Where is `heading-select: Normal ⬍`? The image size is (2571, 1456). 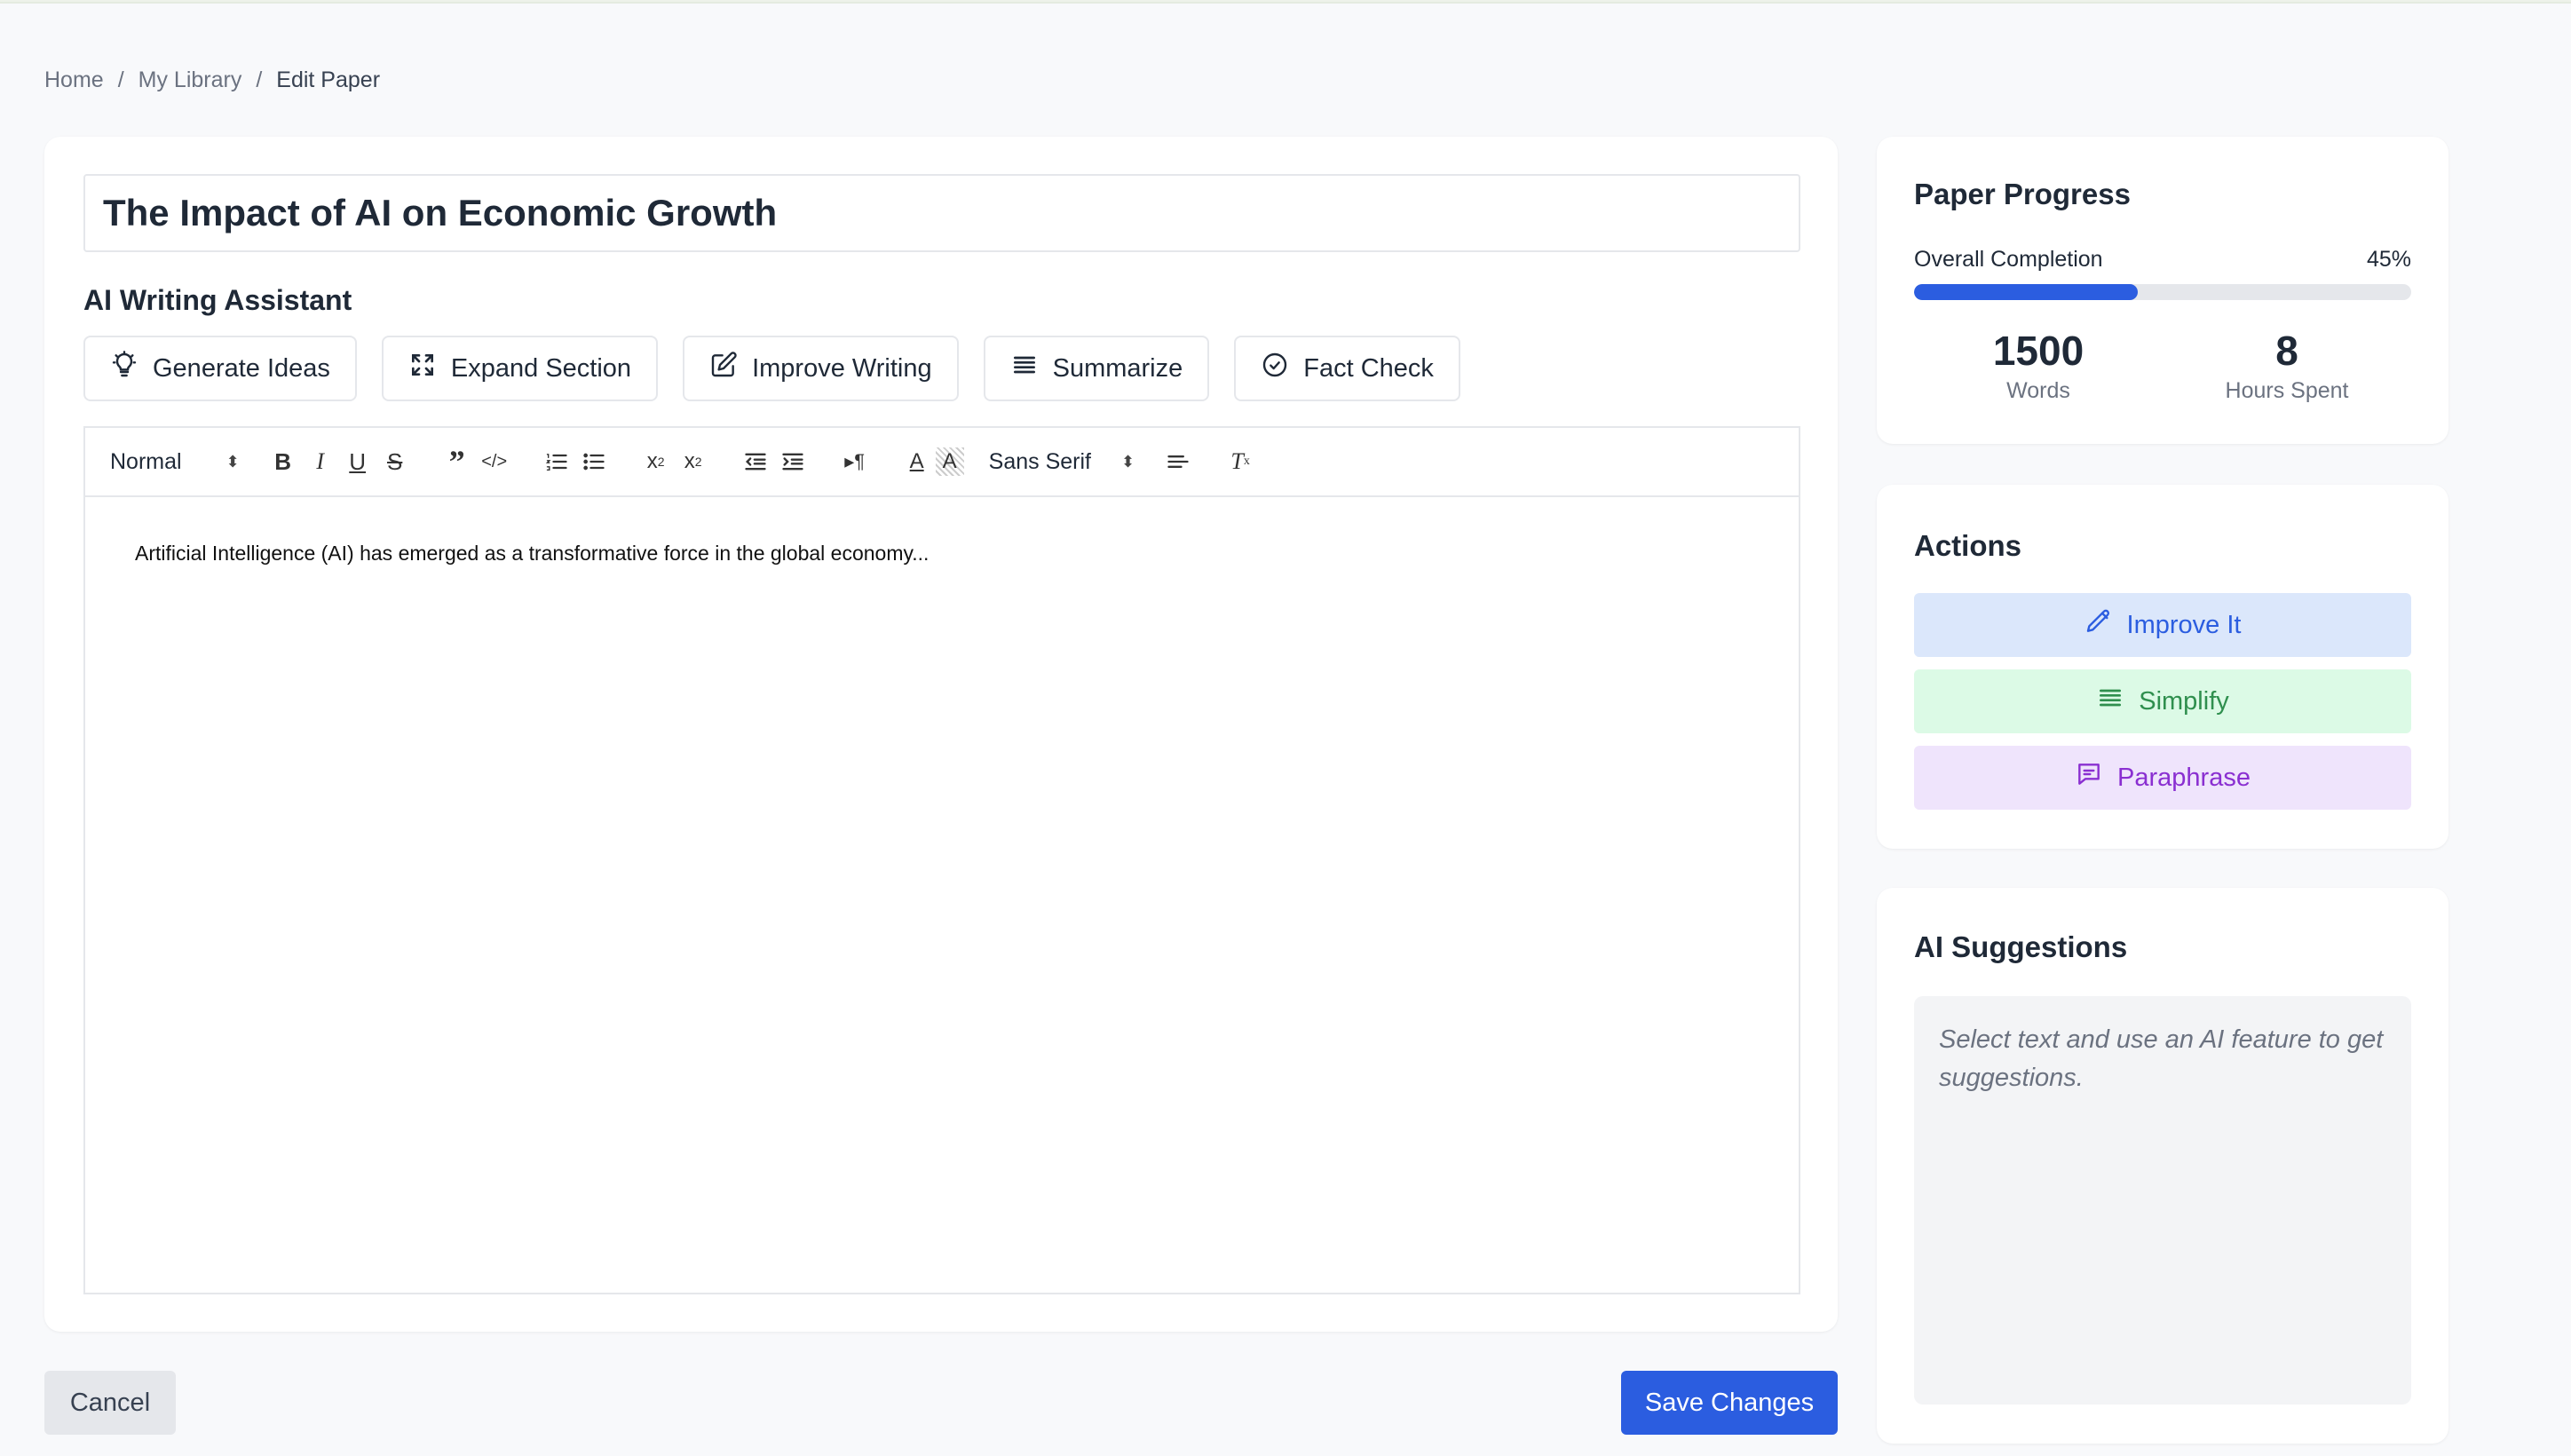 heading-select: Normal ⬍ is located at coordinates (175, 462).